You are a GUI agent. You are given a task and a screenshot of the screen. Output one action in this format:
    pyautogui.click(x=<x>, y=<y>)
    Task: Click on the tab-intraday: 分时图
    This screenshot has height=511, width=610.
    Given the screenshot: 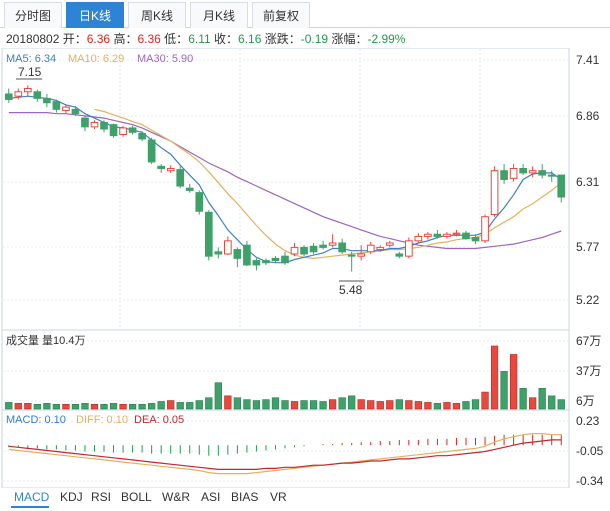 What is the action you would take?
    pyautogui.click(x=33, y=15)
    